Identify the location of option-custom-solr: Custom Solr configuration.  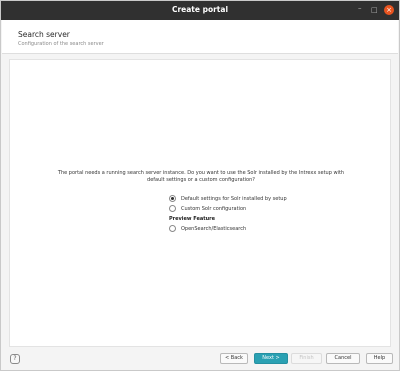
(228, 208).